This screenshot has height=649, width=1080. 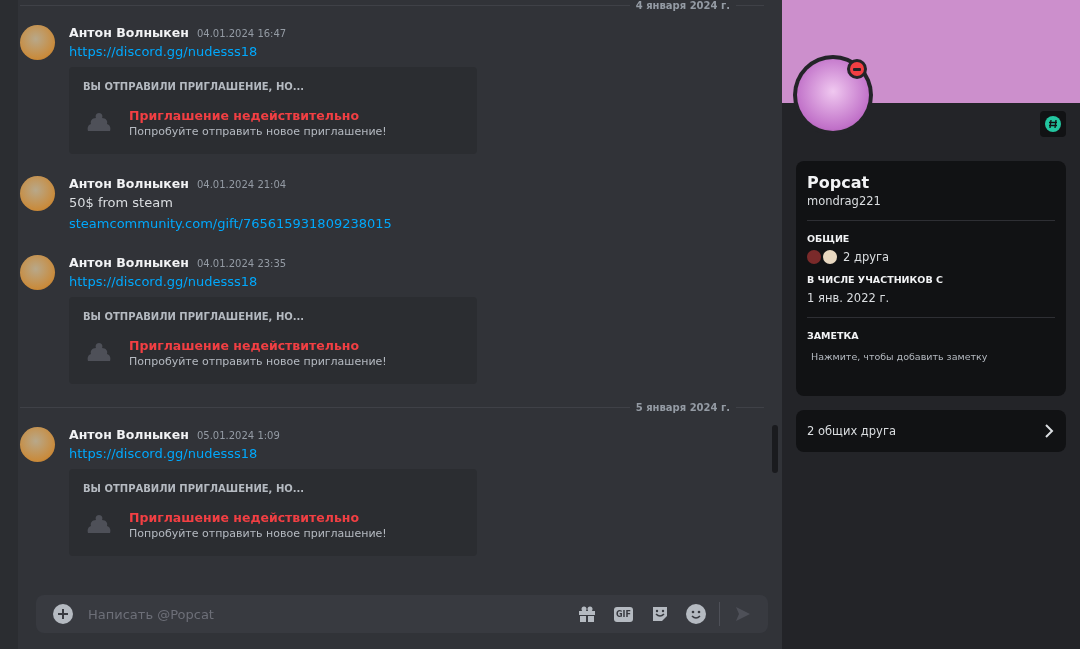 I want to click on hashtag-badge, so click(x=1053, y=124).